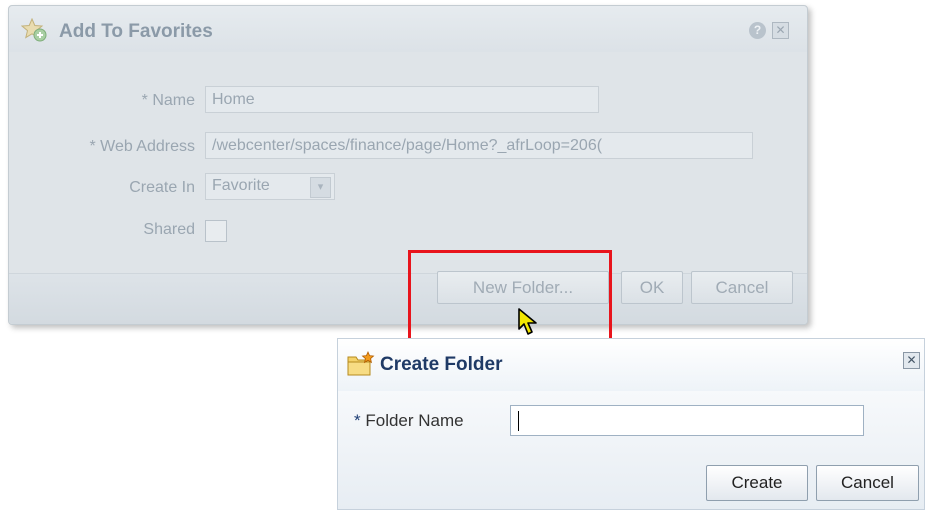 This screenshot has width=925, height=510. Describe the element at coordinates (757, 483) in the screenshot. I see `create-button: Create` at that location.